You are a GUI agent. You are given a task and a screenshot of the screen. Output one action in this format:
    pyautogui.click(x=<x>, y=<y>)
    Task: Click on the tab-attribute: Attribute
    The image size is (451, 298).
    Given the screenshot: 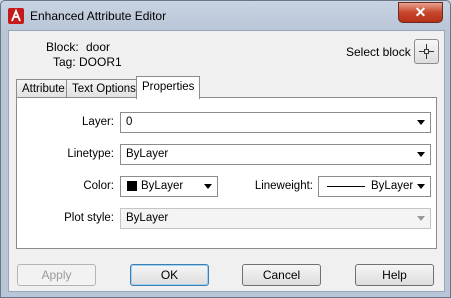 What is the action you would take?
    pyautogui.click(x=43, y=88)
    